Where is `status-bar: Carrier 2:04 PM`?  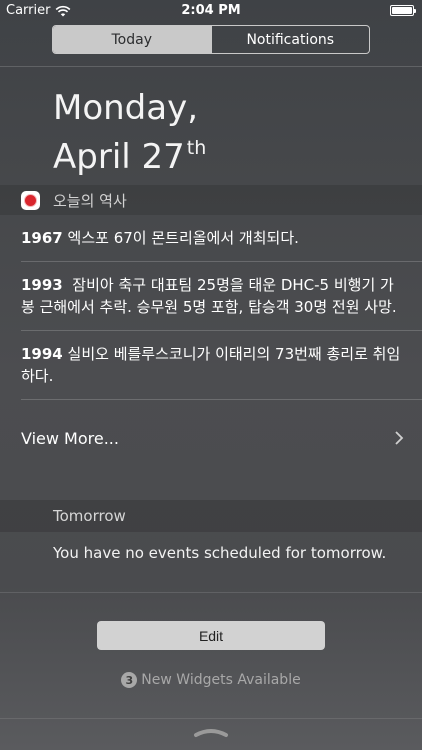
status-bar: Carrier 2:04 PM is located at coordinates (211, 11).